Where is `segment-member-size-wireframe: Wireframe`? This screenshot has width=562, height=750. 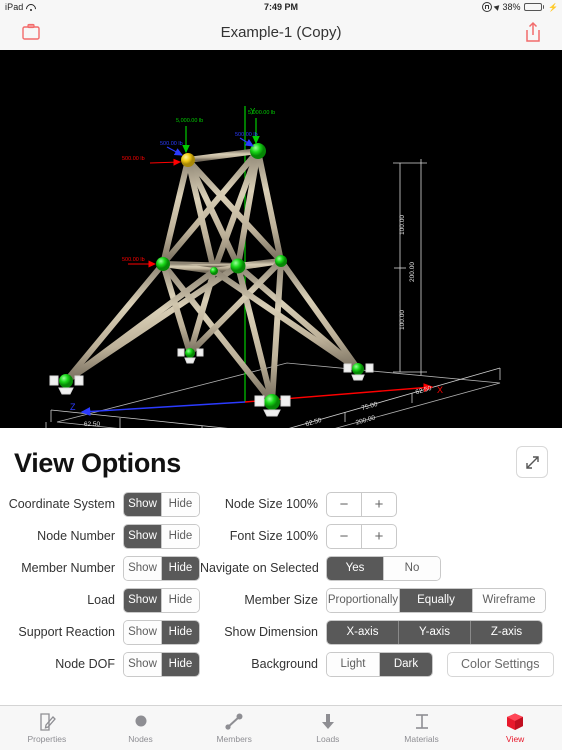 segment-member-size-wireframe: Wireframe is located at coordinates (509, 600).